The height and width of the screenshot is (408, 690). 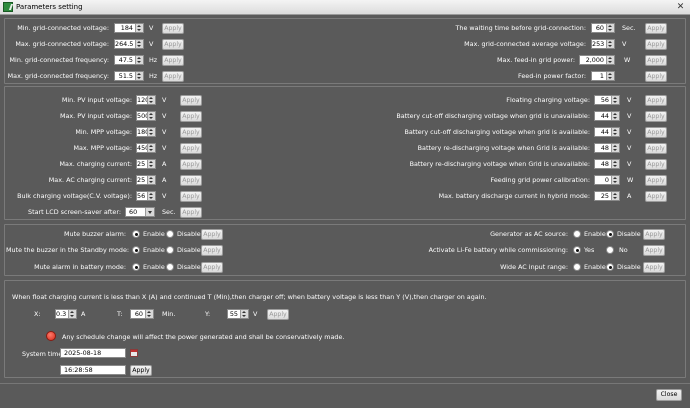 I want to click on max-grid-frequency-input: 51.5, so click(x=129, y=76).